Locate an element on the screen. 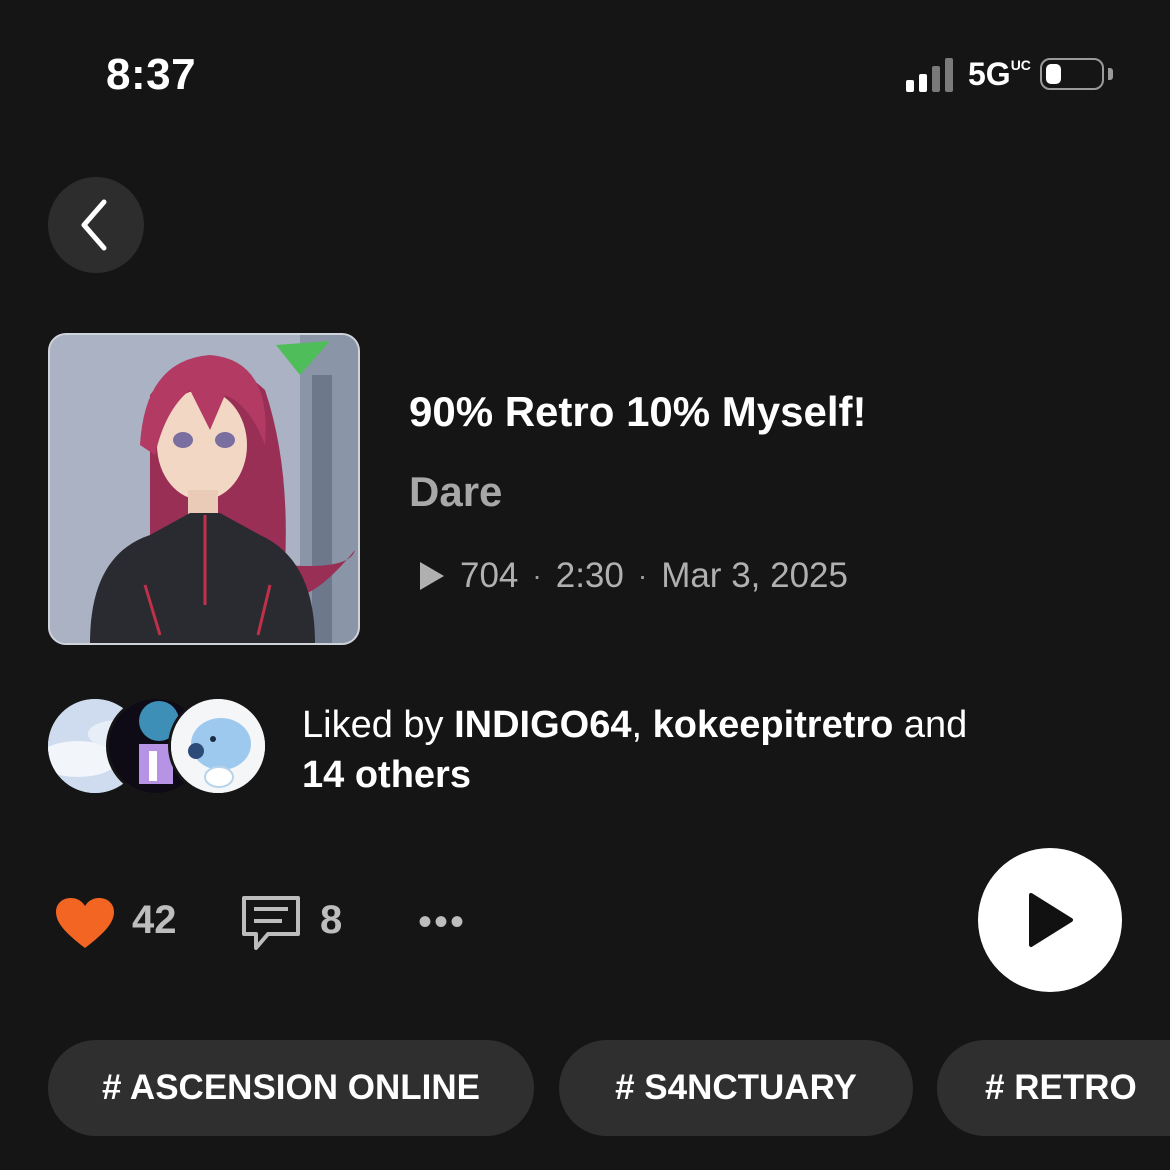  play-icon is located at coordinates (1051, 920).